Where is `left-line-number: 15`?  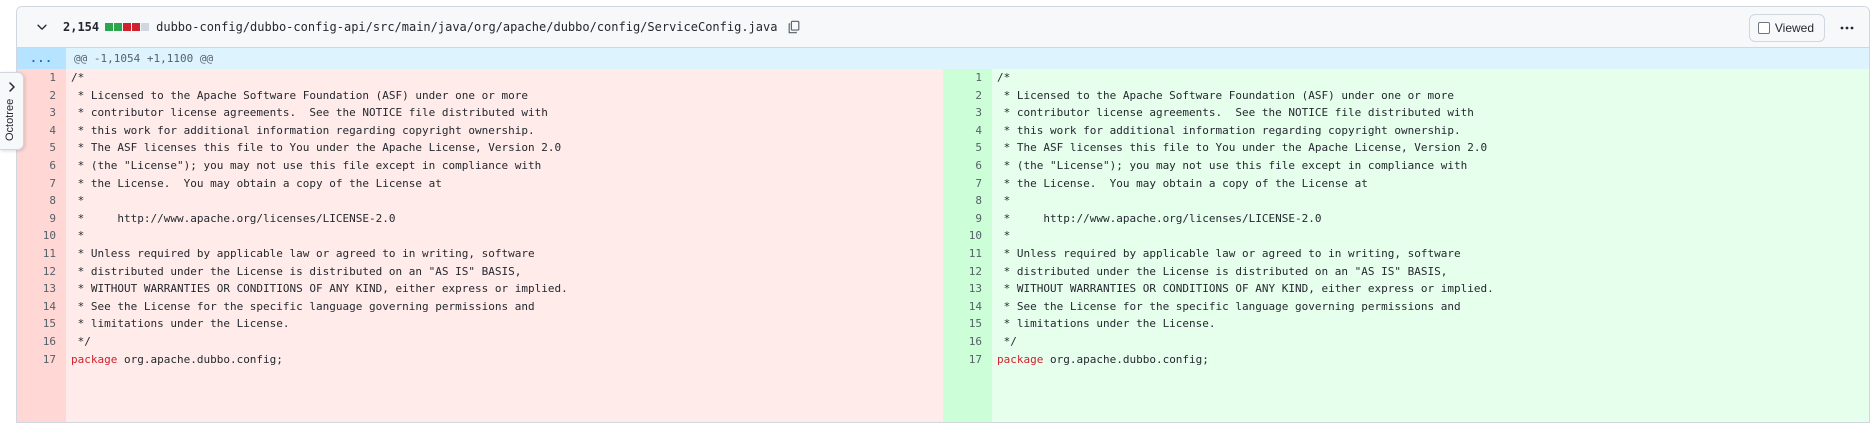 left-line-number: 15 is located at coordinates (41, 324).